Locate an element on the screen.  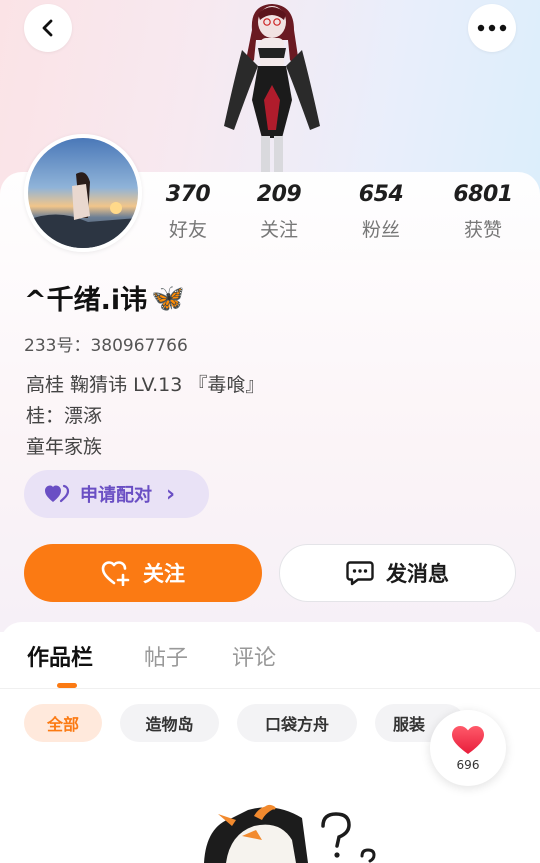
stat-friends: 370 好友 is located at coordinates (188, 212).